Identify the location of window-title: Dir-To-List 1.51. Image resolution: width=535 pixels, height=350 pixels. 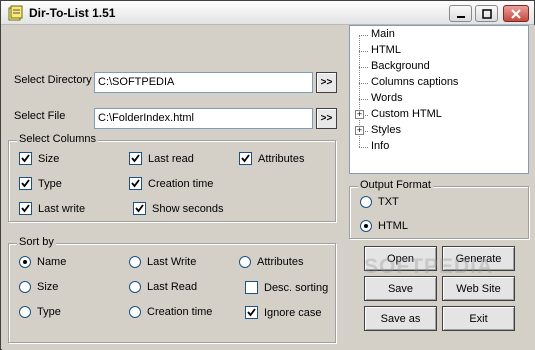
(72, 13).